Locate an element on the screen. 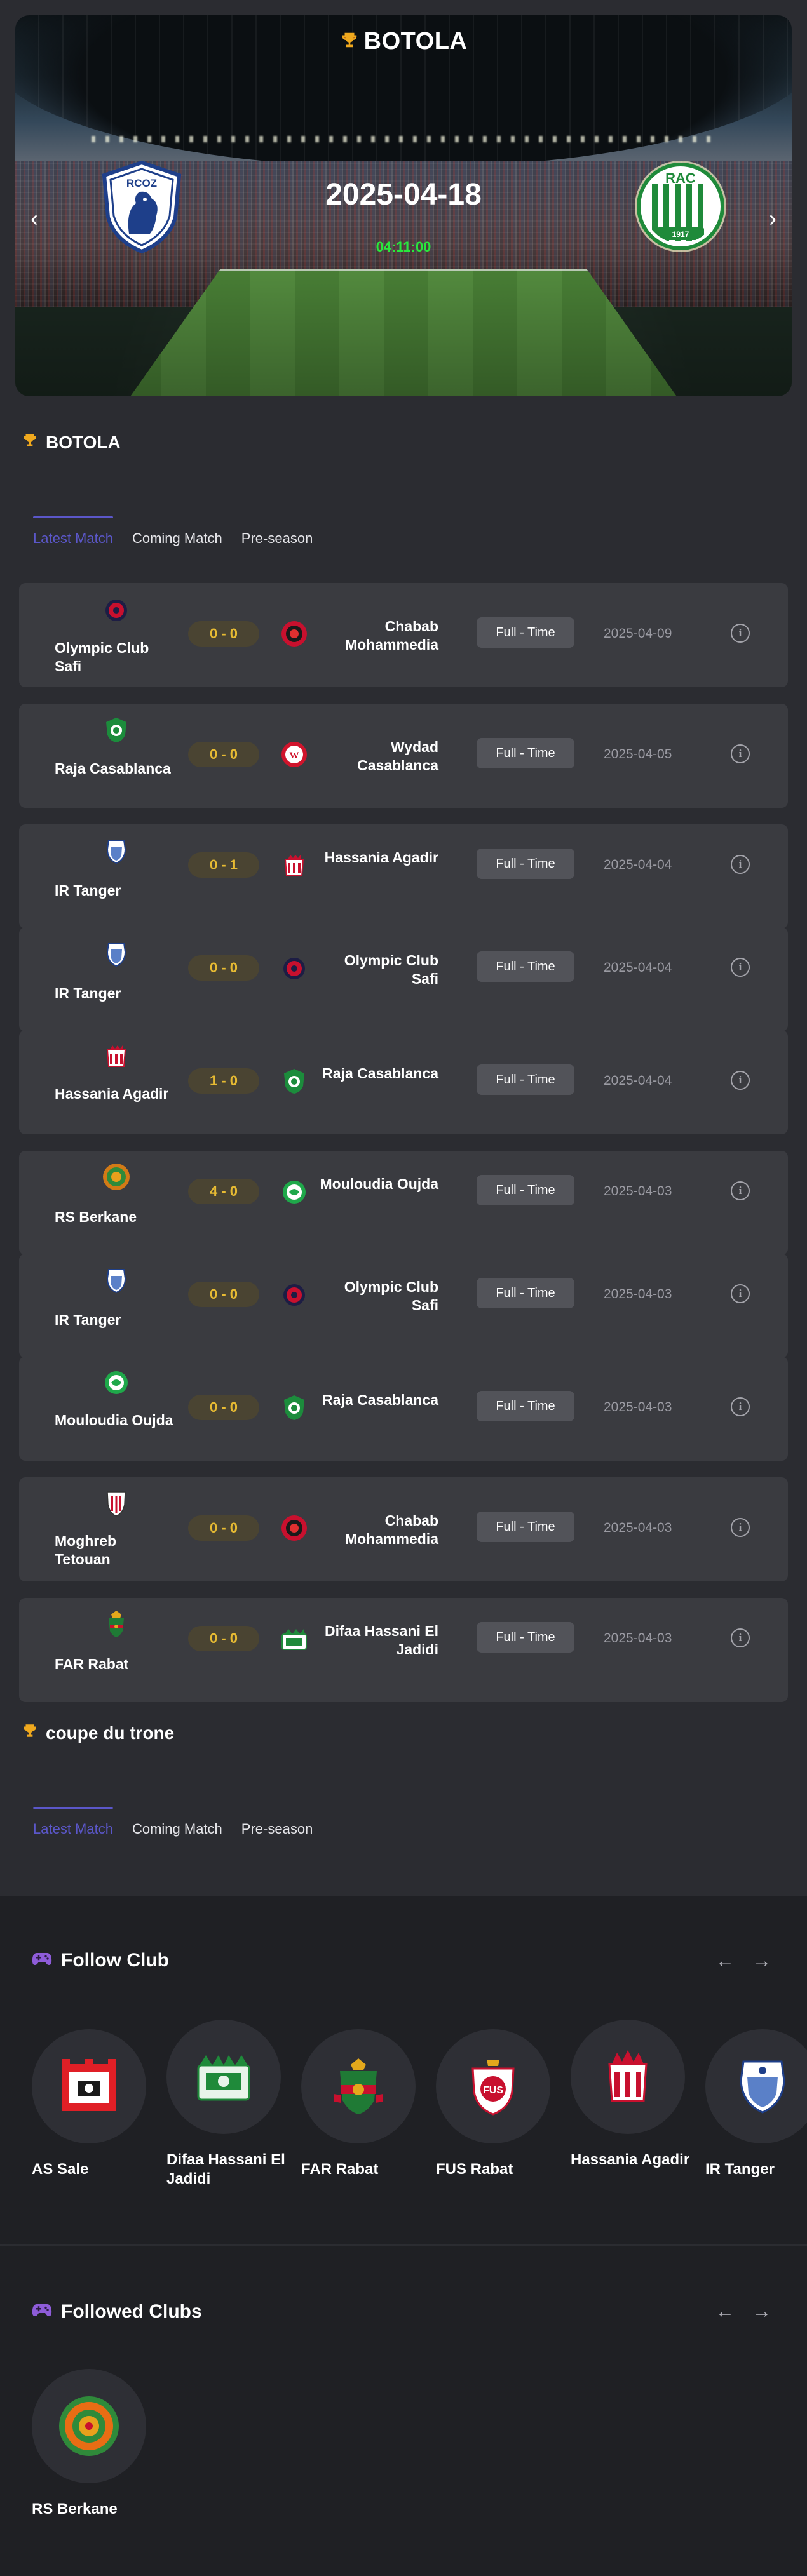 The height and width of the screenshot is (2576, 807). club-card: FUS FUS Rabat is located at coordinates (497, 2104).